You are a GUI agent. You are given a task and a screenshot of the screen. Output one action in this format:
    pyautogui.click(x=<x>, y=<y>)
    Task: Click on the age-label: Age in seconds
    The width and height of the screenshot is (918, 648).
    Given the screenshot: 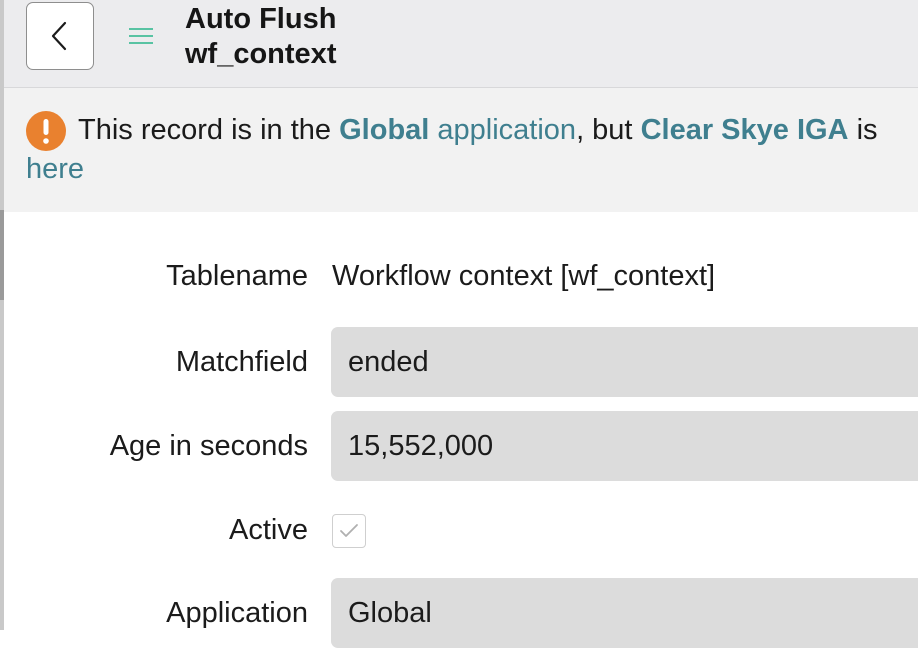 What is the action you would take?
    pyautogui.click(x=208, y=446)
    